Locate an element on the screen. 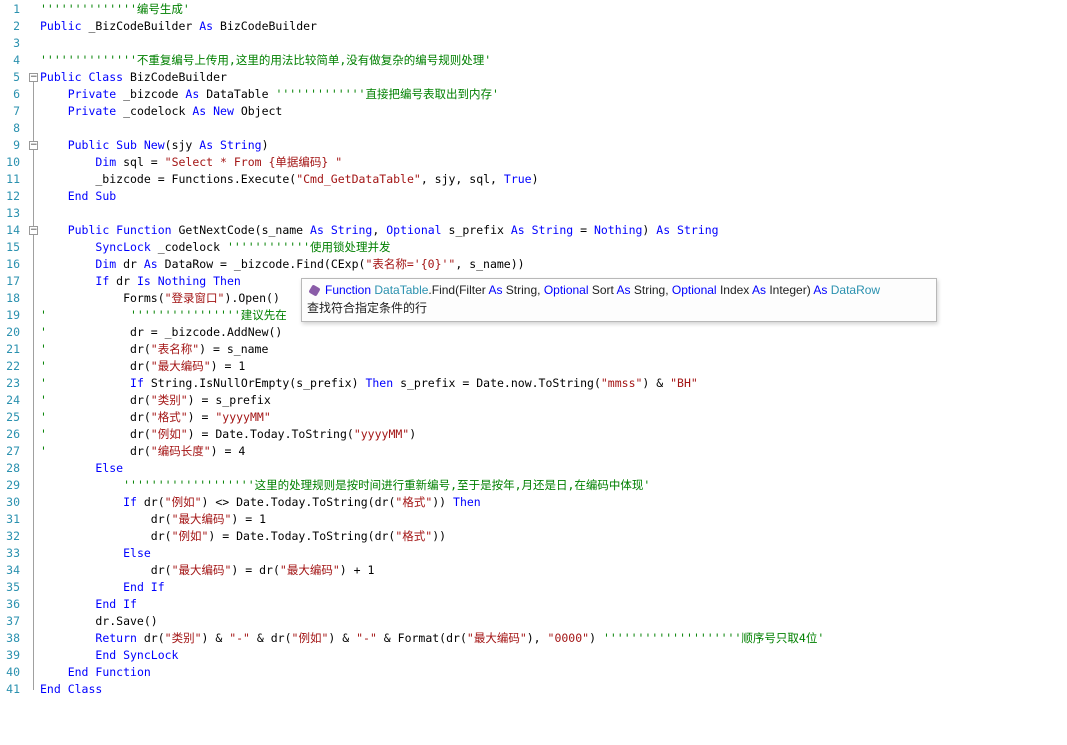 Image resolution: width=1067 pixels, height=745 pixels. string-token: "-" is located at coordinates (366, 638).